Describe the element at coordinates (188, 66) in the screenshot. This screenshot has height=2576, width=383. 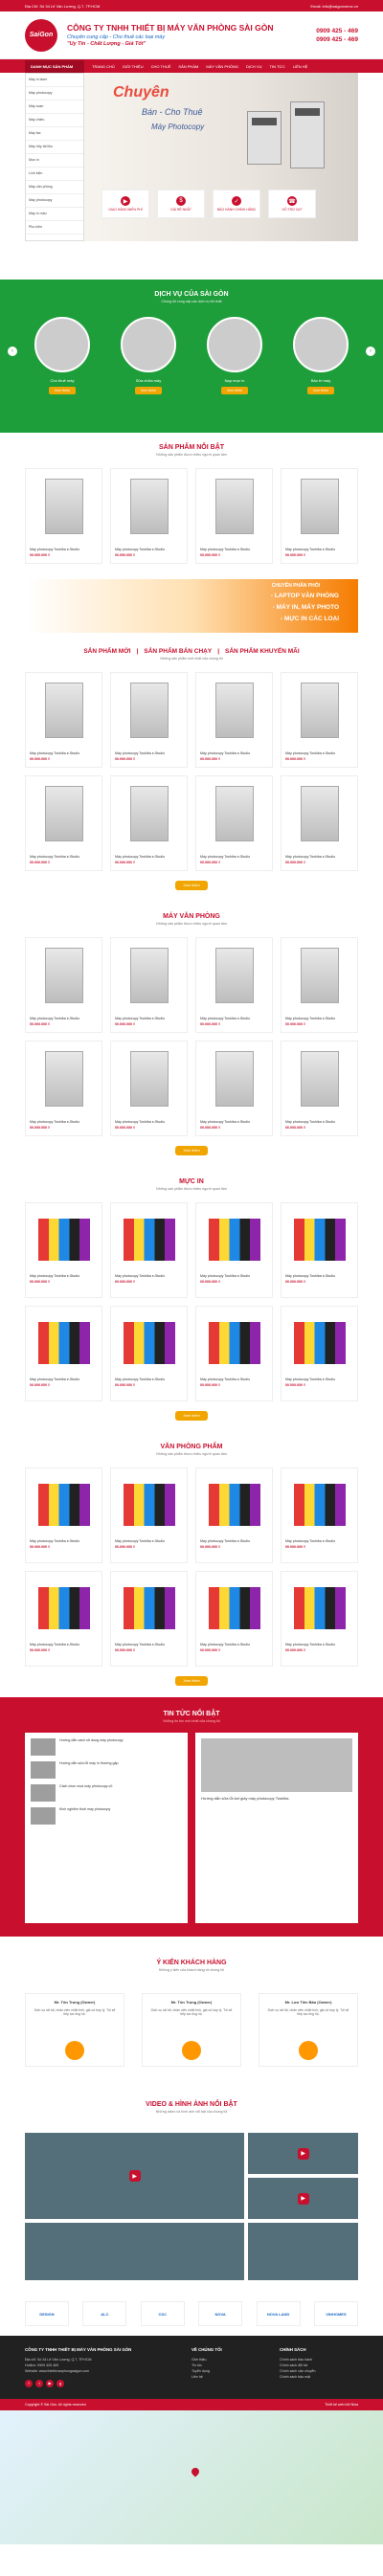
I see `nav-item: SẢN PHẨM` at that location.